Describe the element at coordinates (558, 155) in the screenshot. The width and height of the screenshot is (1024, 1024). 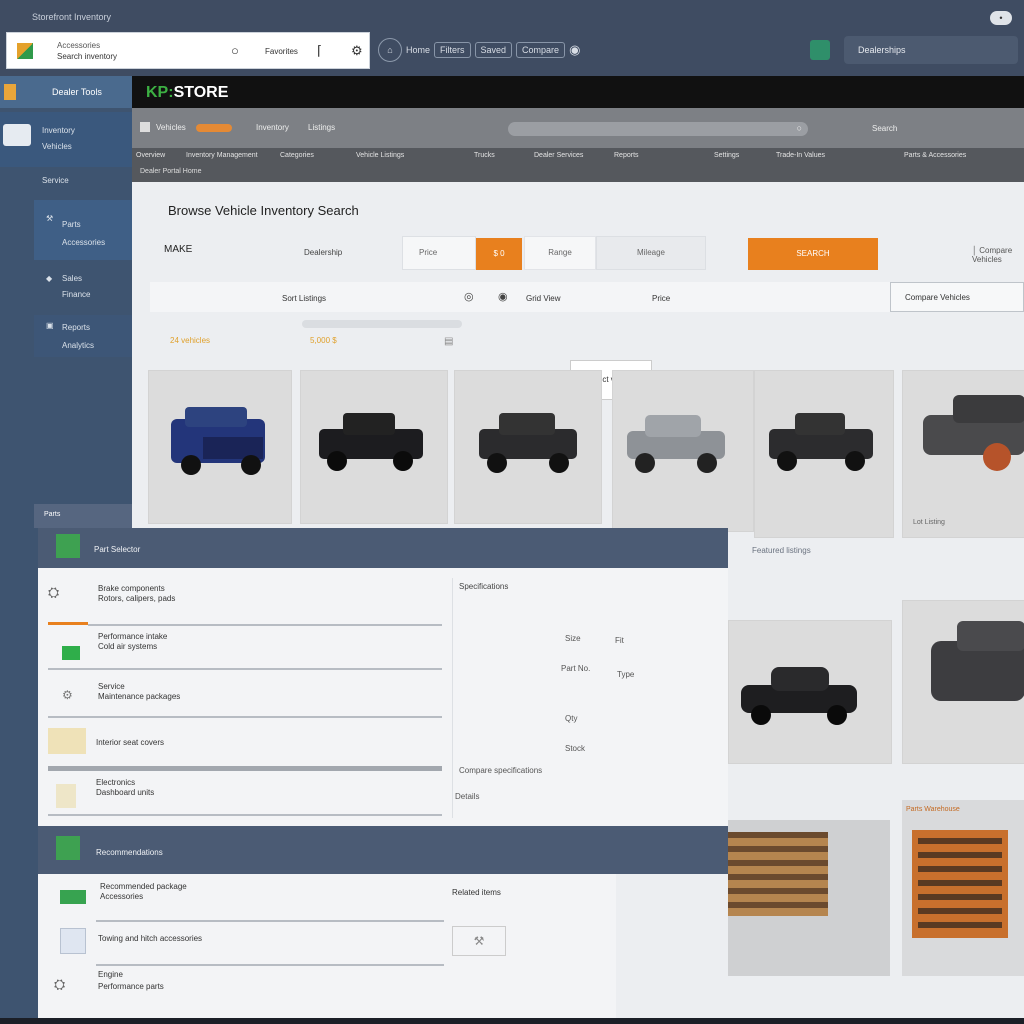
I see `nav-item-services: Dealer Services` at that location.